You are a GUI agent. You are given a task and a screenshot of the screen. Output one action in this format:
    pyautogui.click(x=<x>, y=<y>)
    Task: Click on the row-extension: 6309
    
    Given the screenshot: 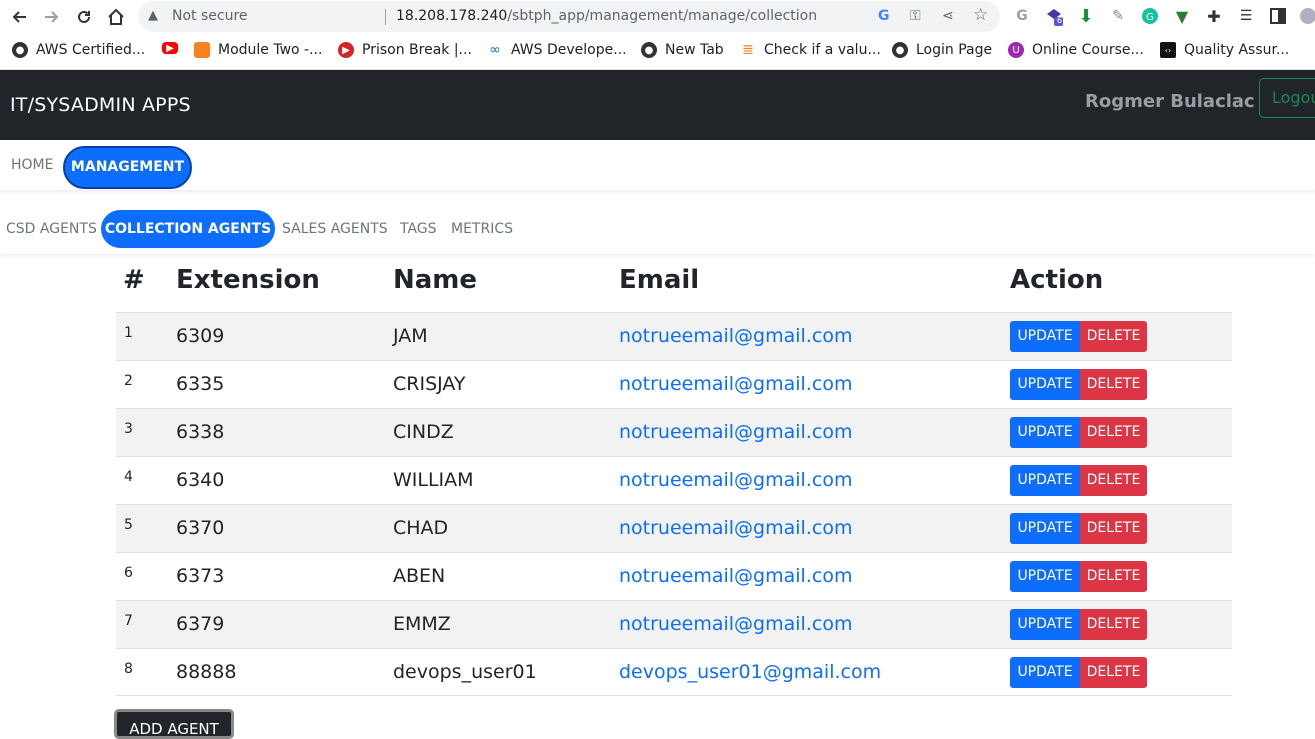 What is the action you would take?
    pyautogui.click(x=200, y=336)
    